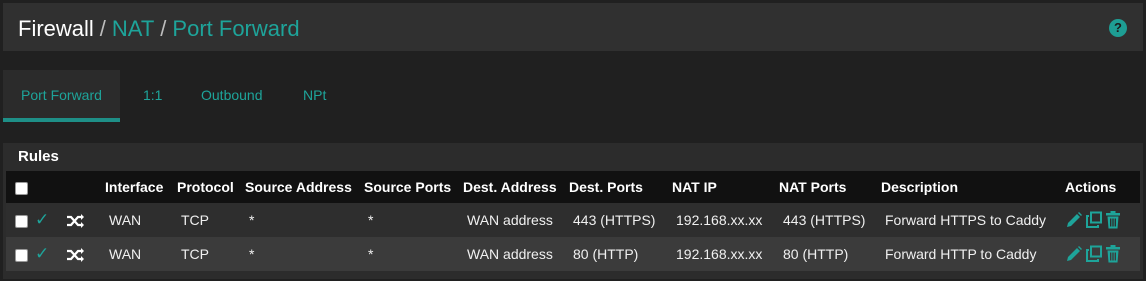  I want to click on breadcrumb-port-forward: Port Forward, so click(235, 28).